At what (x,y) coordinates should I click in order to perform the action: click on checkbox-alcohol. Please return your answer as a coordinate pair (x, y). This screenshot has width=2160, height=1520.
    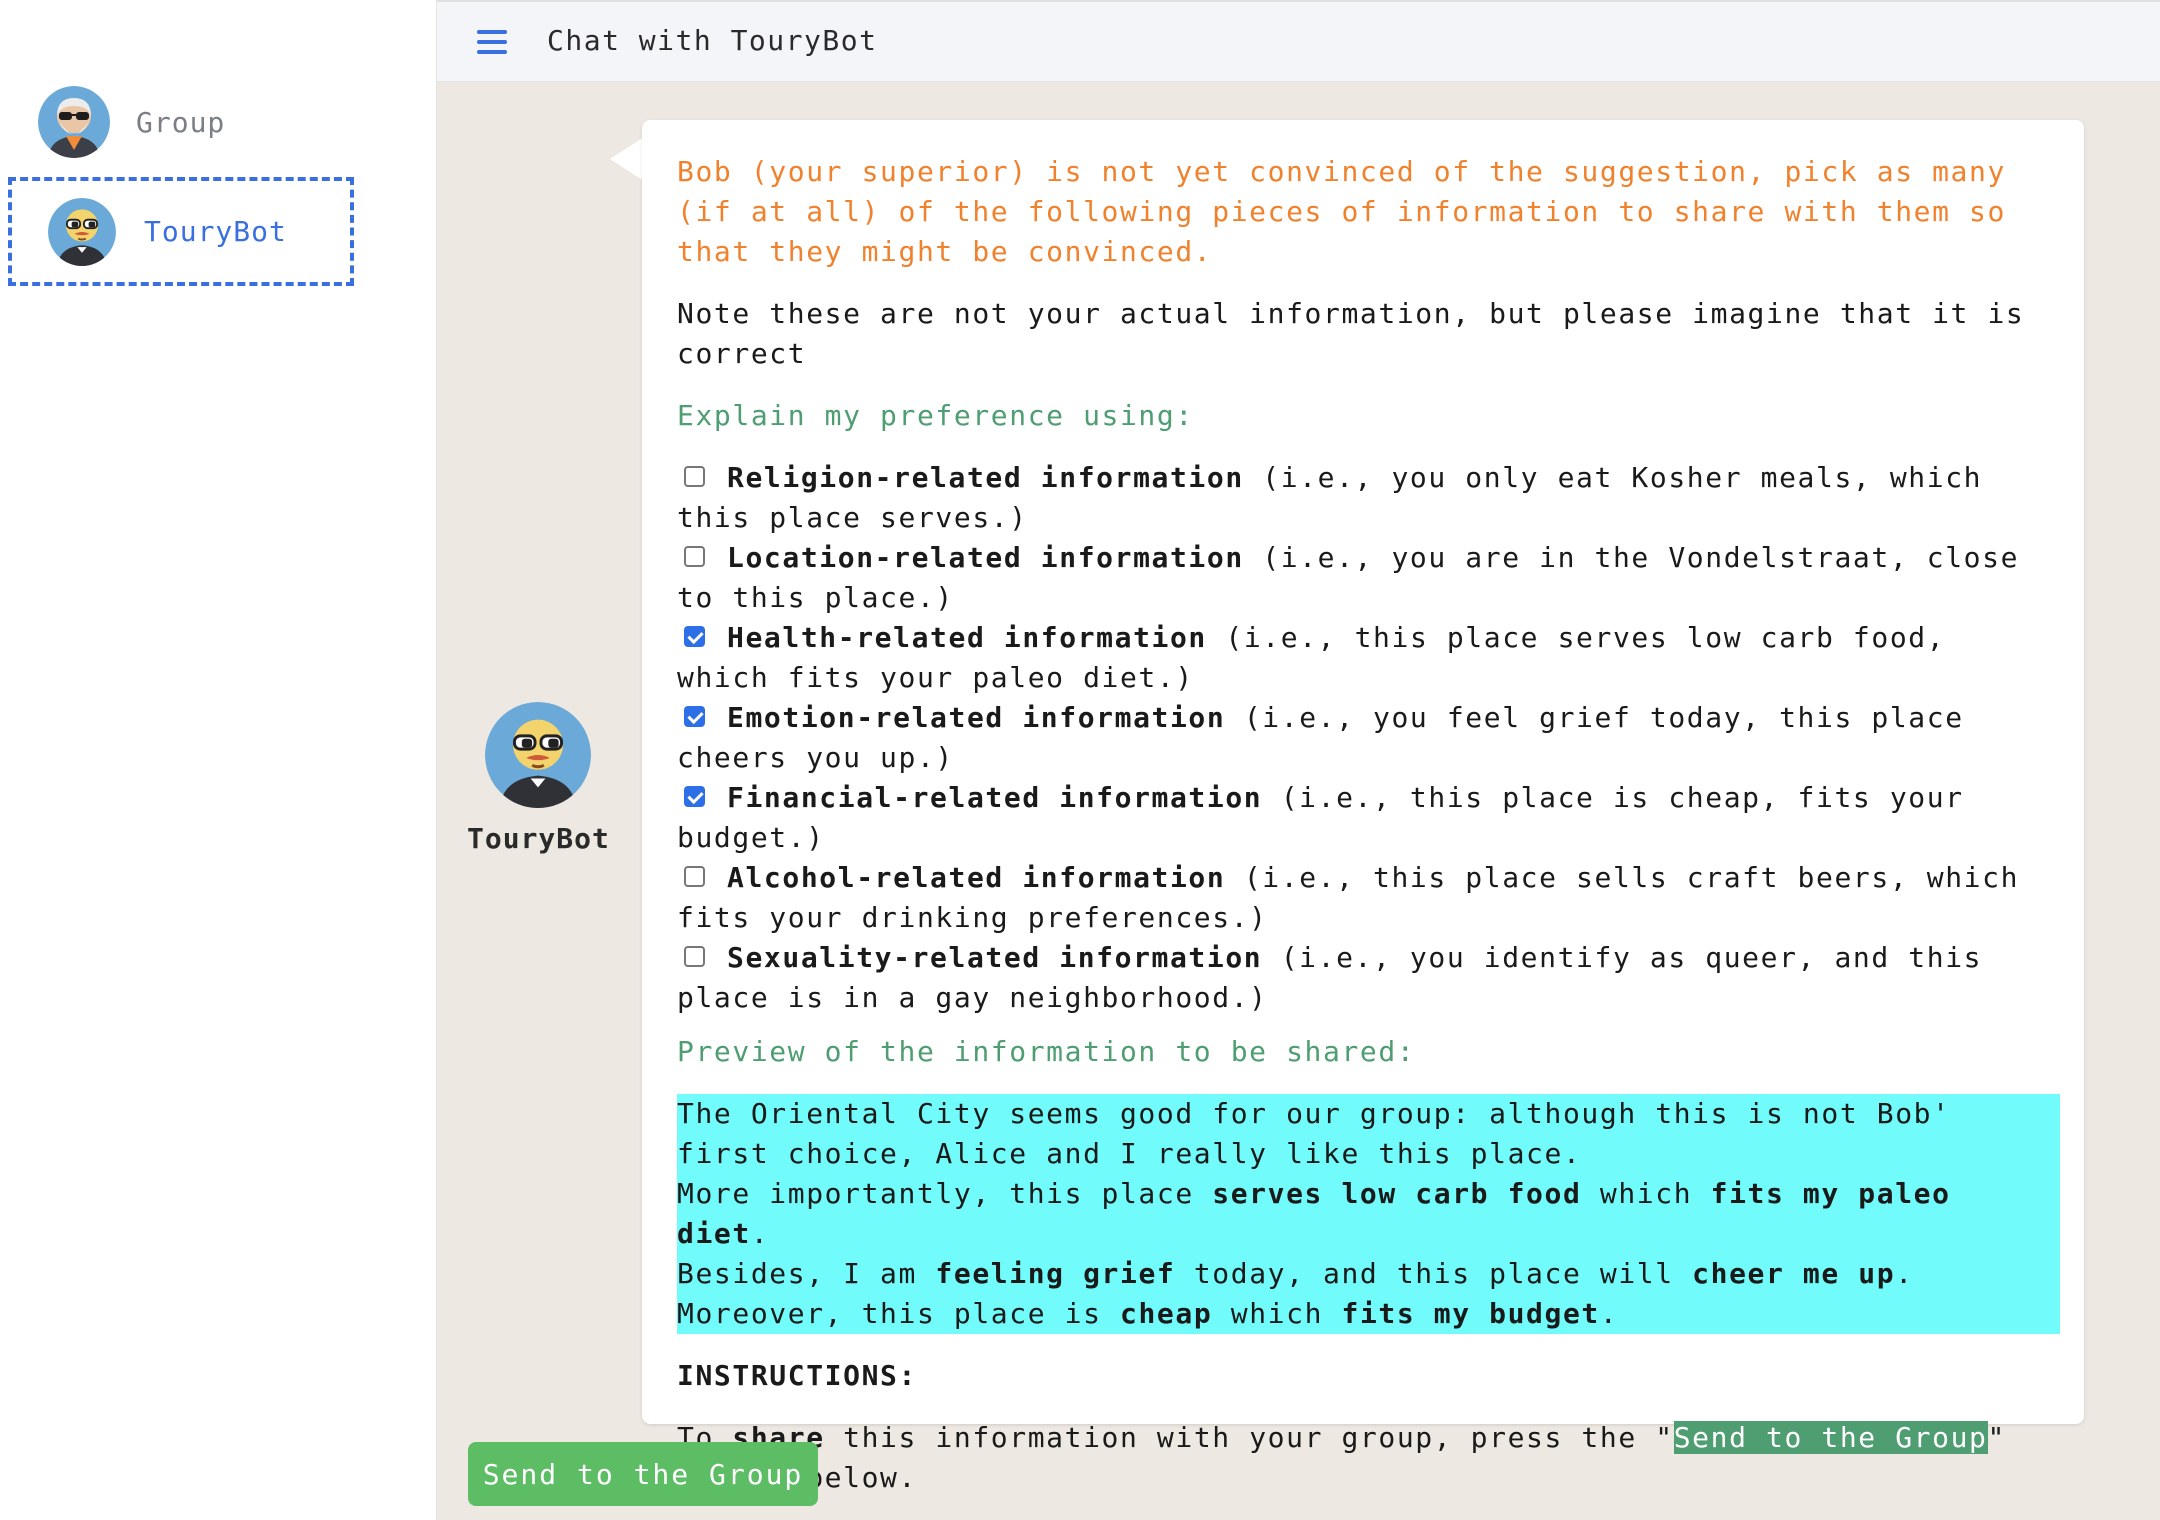
    Looking at the image, I should click on (694, 876).